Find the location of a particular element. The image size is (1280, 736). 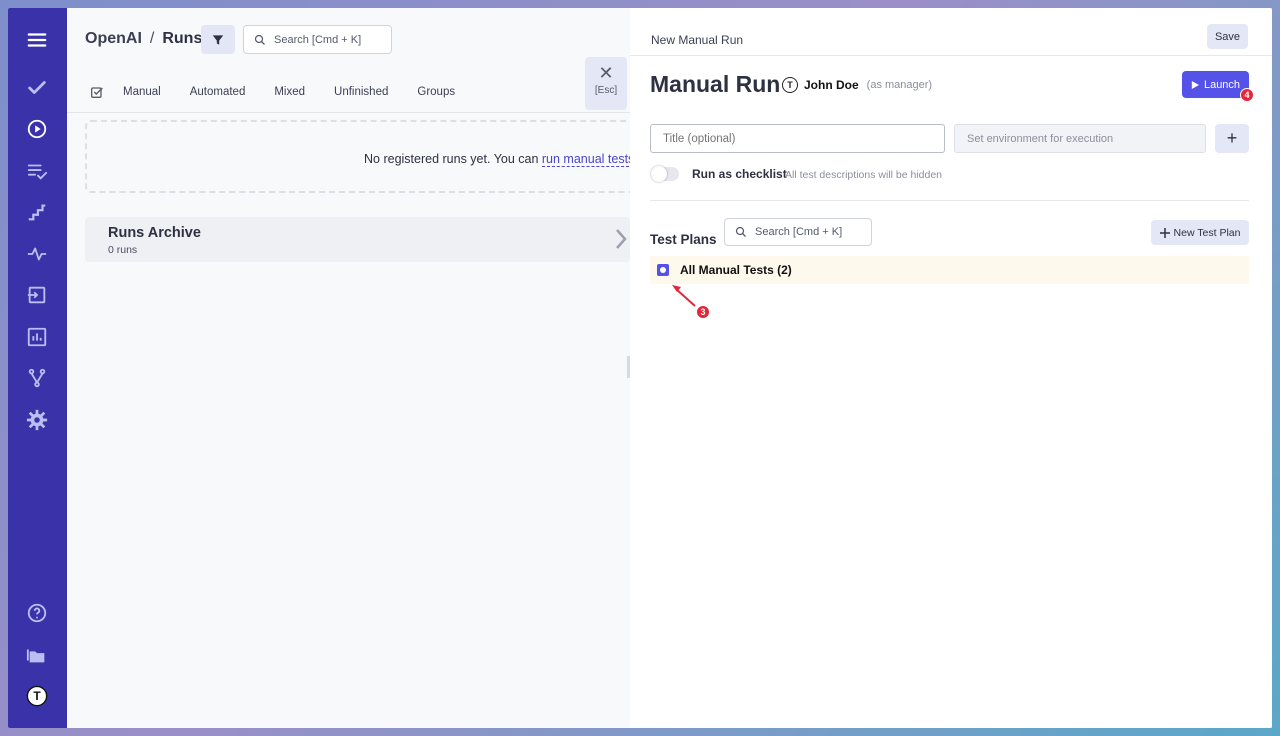

run-manager: T John Doe (as manager) is located at coordinates (857, 85).